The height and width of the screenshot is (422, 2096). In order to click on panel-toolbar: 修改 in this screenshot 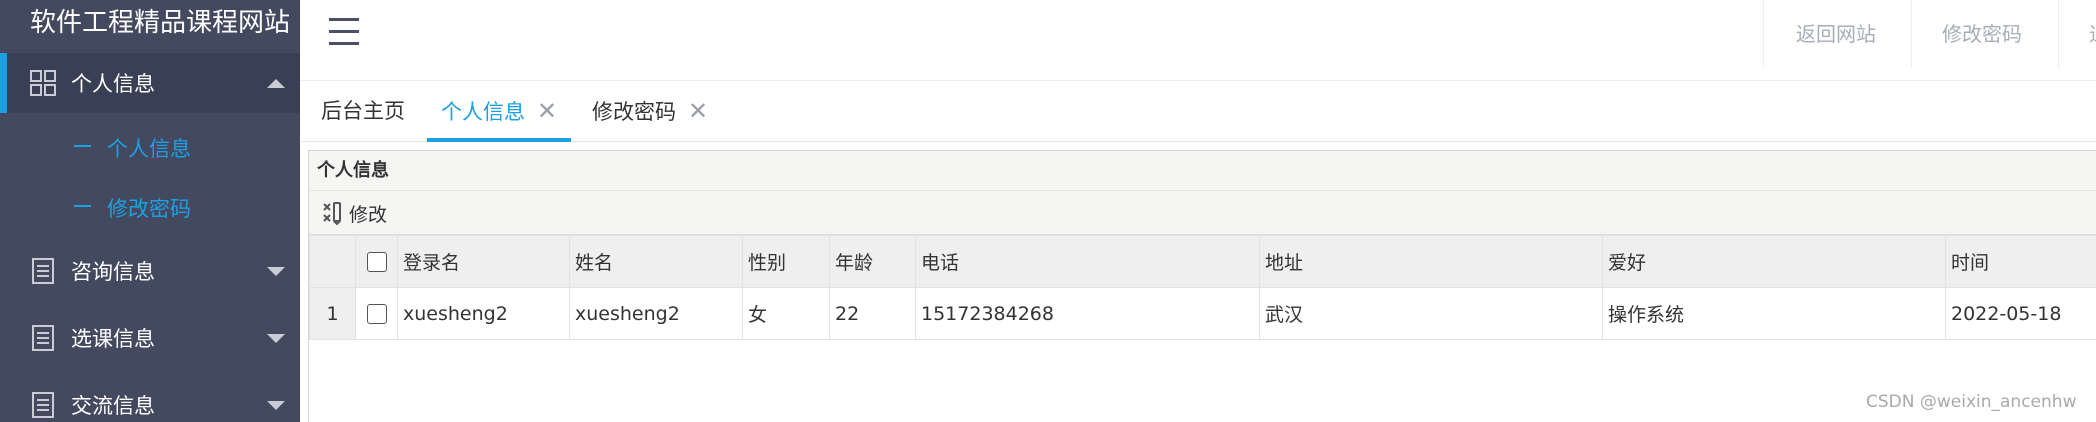, I will do `click(1202, 213)`.